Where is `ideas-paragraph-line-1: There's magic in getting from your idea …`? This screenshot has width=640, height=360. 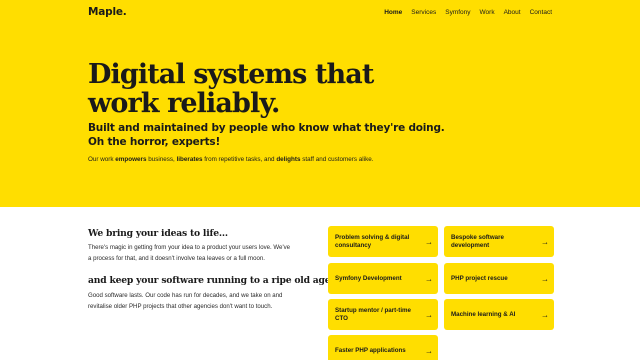
ideas-paragraph-line-1: There's magic in getting from your idea … is located at coordinates (189, 247).